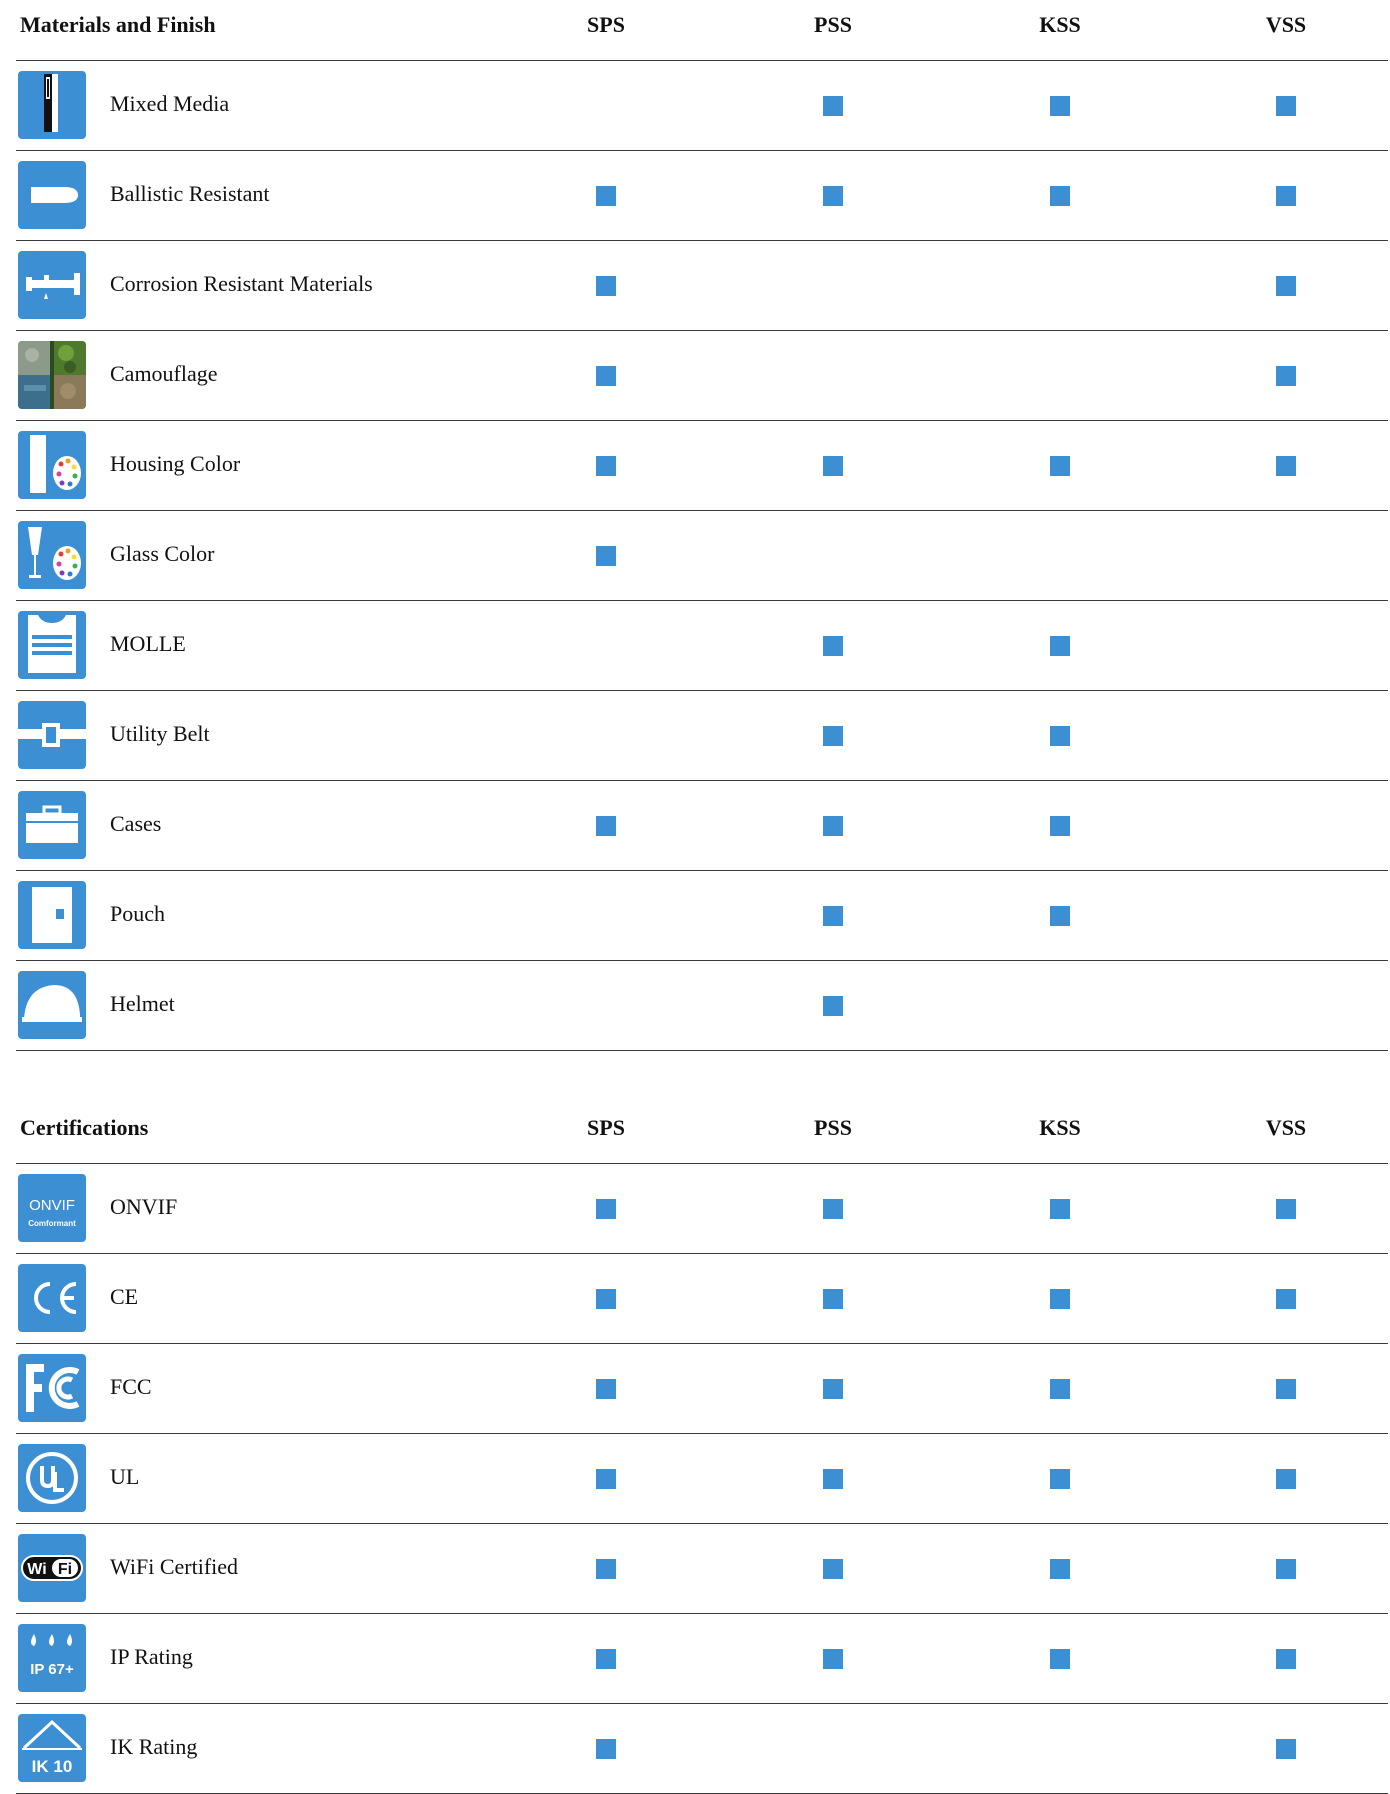 This screenshot has height=1794, width=1390. Describe the element at coordinates (702, 826) in the screenshot. I see `table-row-cases: Cases` at that location.